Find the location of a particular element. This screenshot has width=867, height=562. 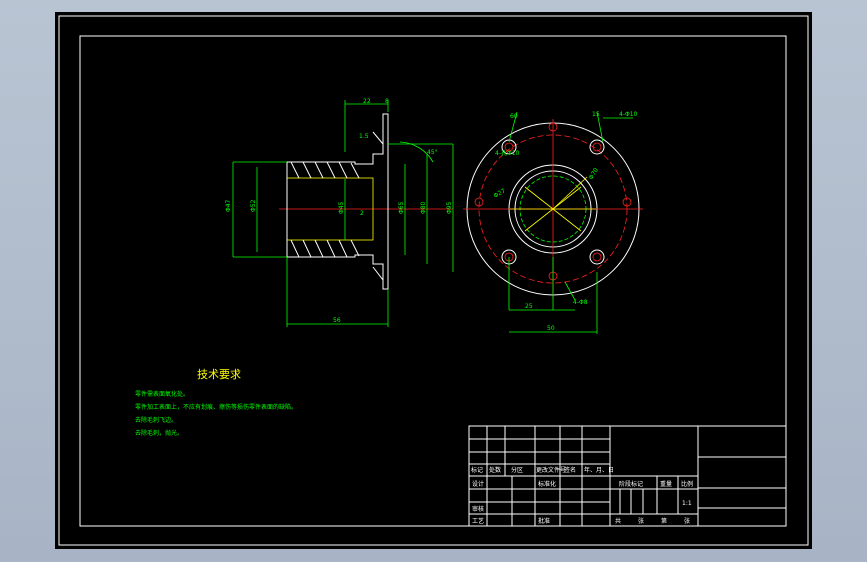

tb-approve: 批准 is located at coordinates (544, 521).